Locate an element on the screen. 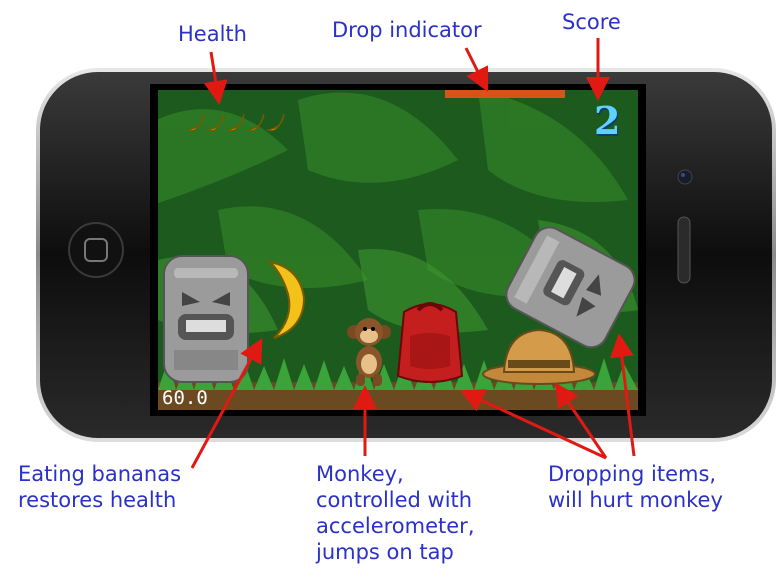 This screenshot has width=780, height=587. score-label: Score is located at coordinates (591, 22).